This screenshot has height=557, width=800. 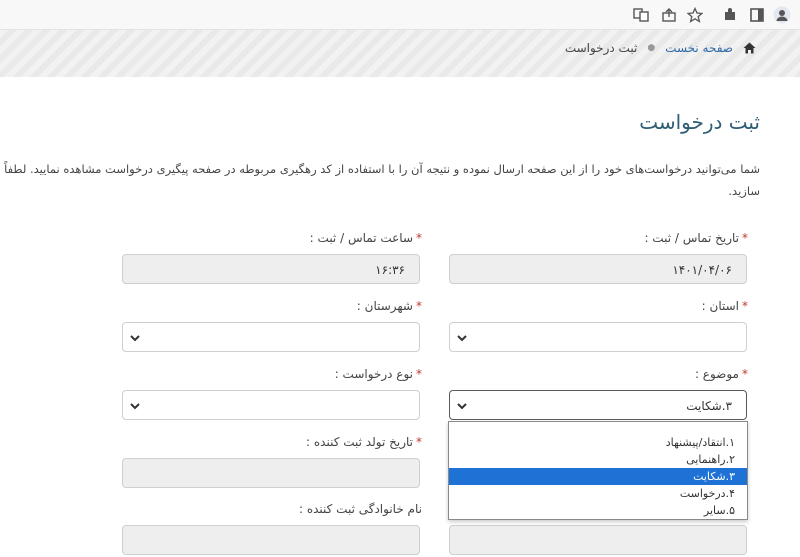 I want to click on subject-label: *موضوع :, so click(x=721, y=374).